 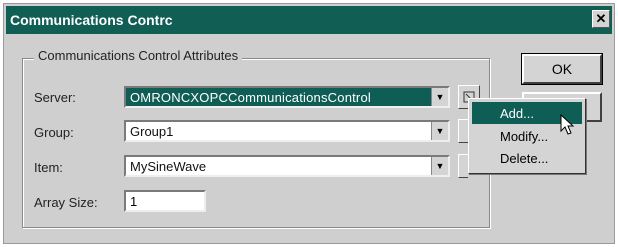 I want to click on groupbox-title: Communications Control Attributes, so click(x=138, y=55).